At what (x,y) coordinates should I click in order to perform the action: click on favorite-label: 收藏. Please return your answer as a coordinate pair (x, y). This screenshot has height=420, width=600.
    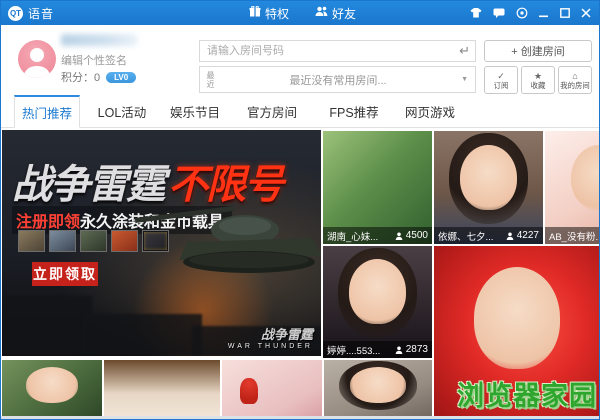
    Looking at the image, I should click on (538, 85).